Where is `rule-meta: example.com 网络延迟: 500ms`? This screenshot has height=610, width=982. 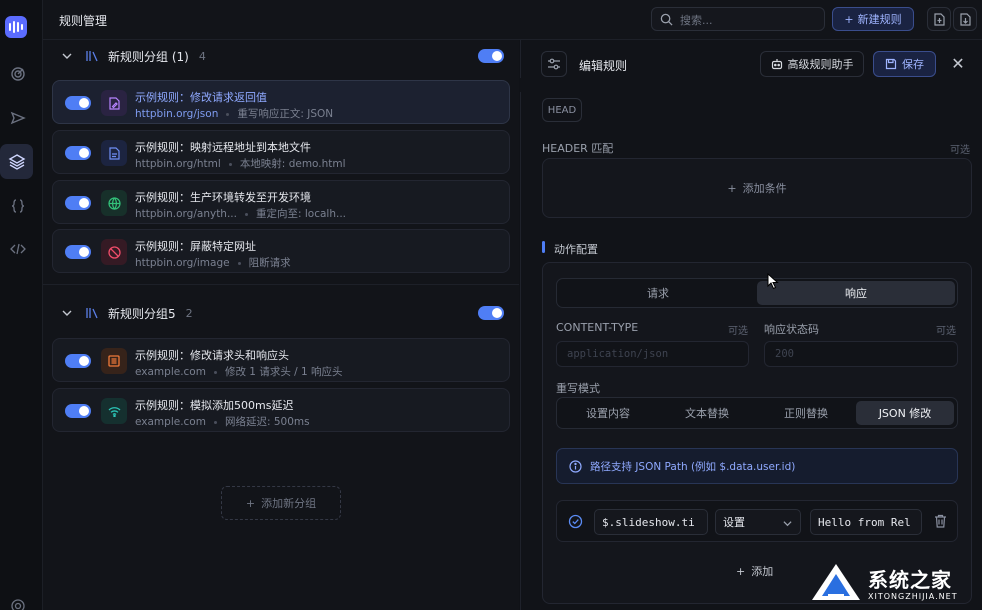
rule-meta: example.com 网络延迟: 500ms is located at coordinates (222, 422).